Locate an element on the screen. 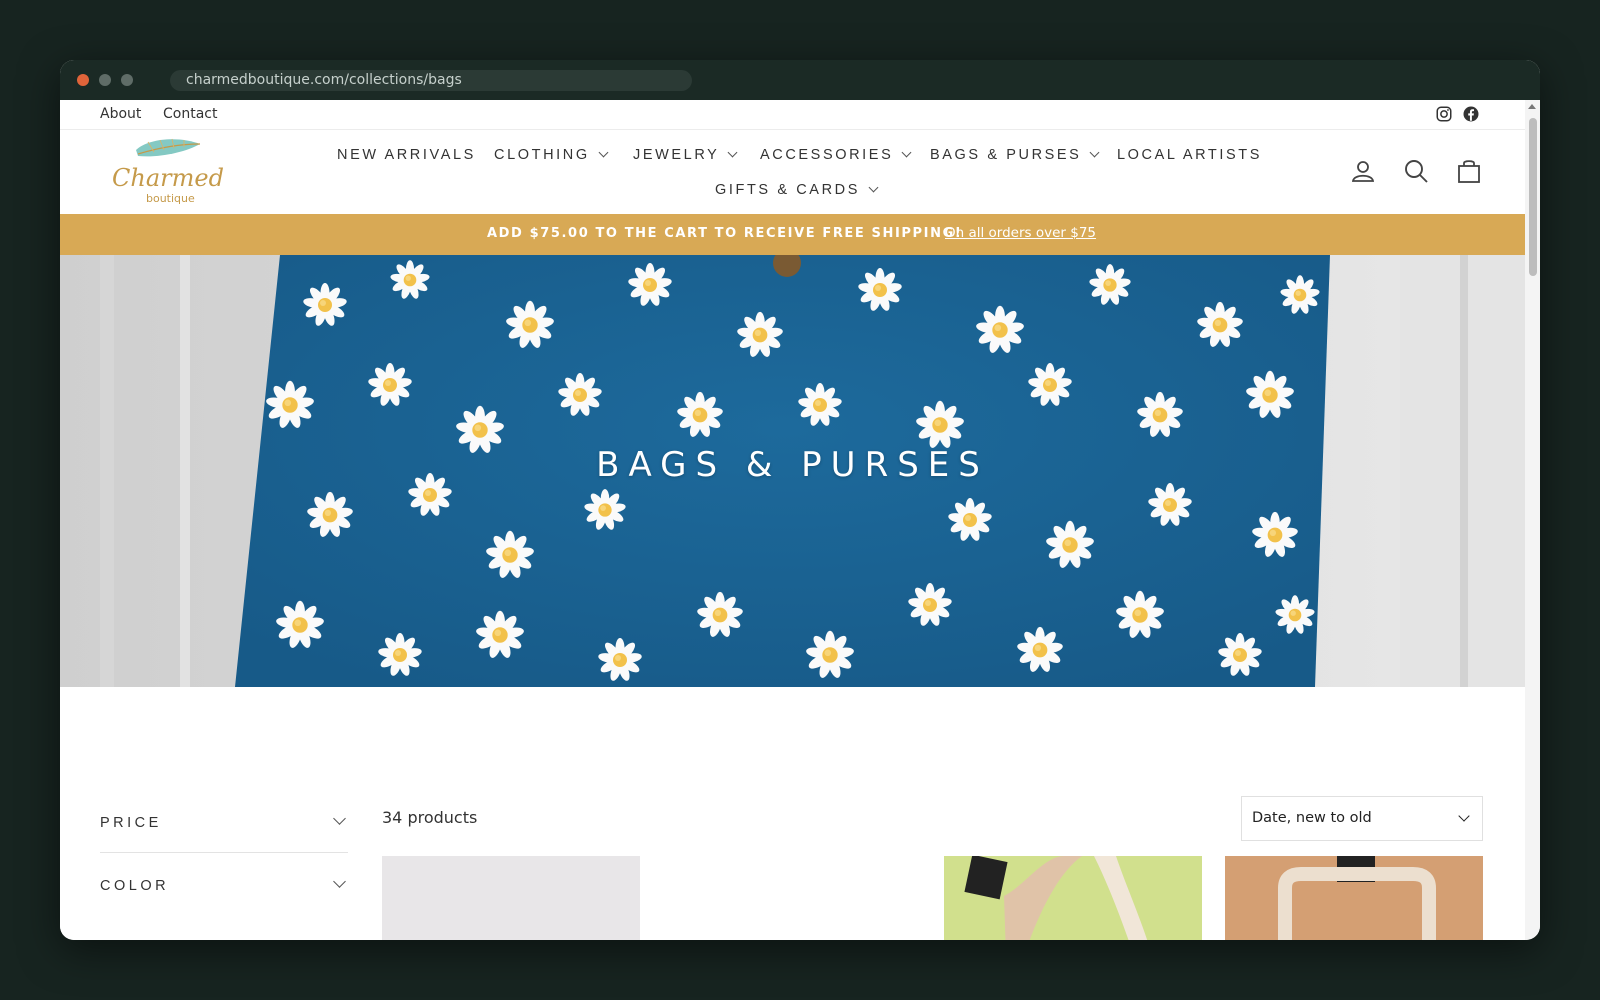 This screenshot has width=1600, height=1000. cart-icon is located at coordinates (1469, 171).